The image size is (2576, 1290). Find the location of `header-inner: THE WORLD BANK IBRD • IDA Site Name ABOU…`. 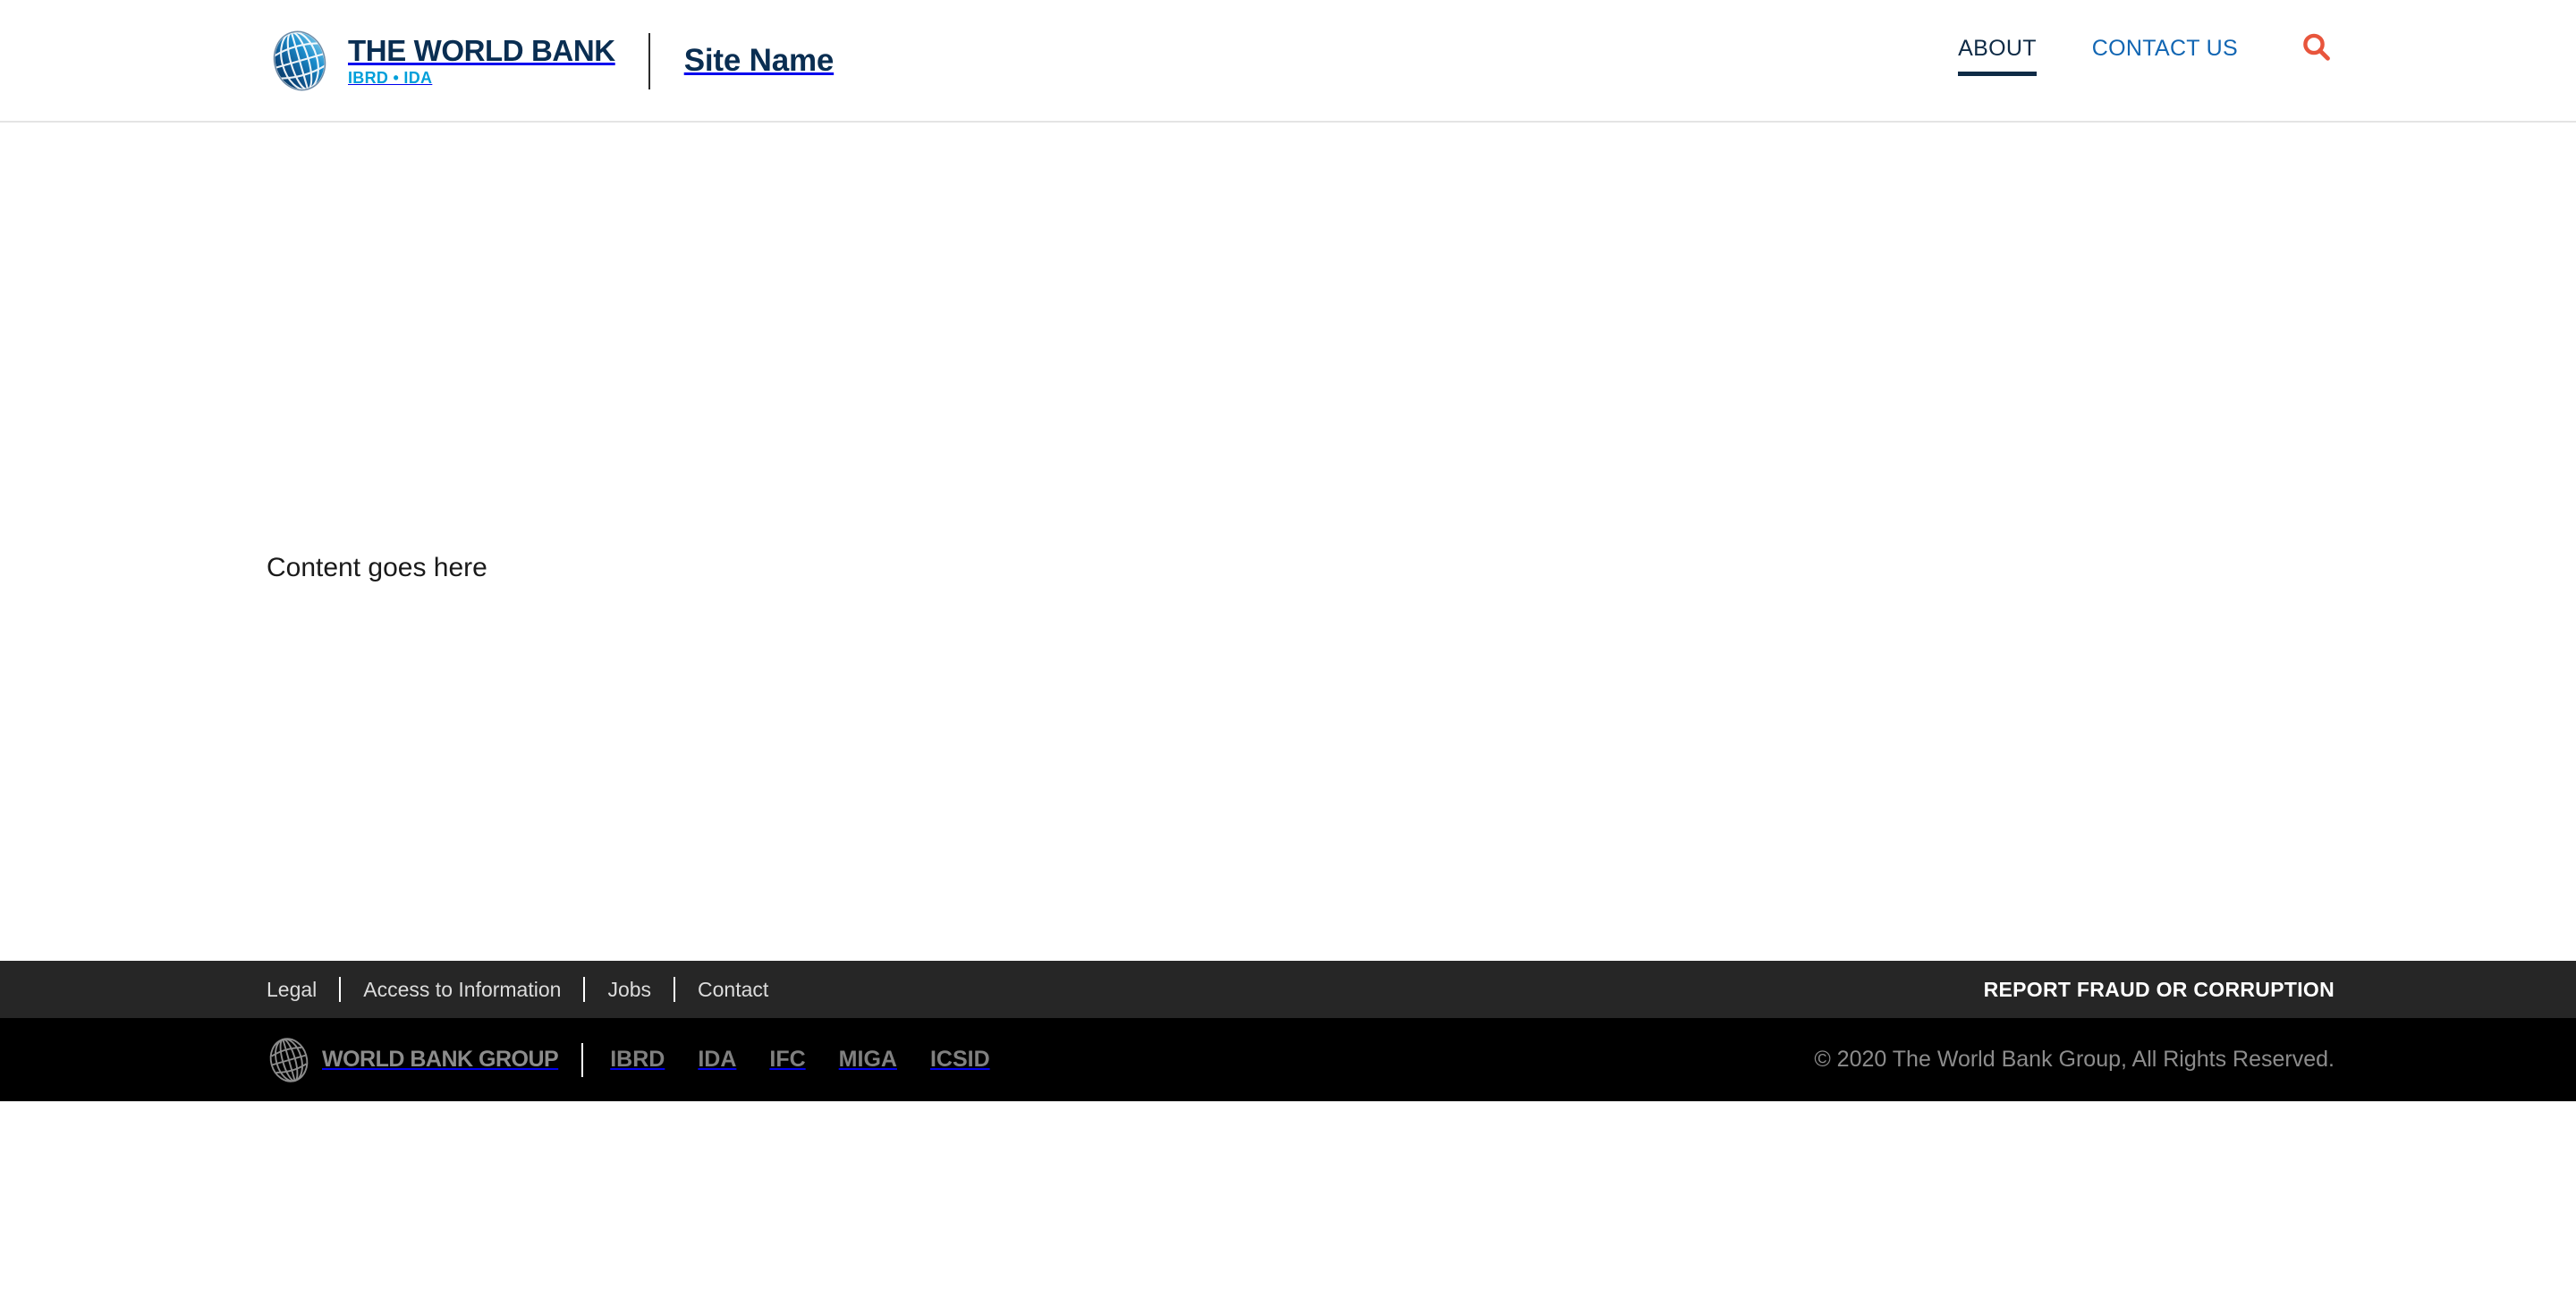

header-inner: THE WORLD BANK IBRD • IDA Site Name ABOU… is located at coordinates (1288, 60).